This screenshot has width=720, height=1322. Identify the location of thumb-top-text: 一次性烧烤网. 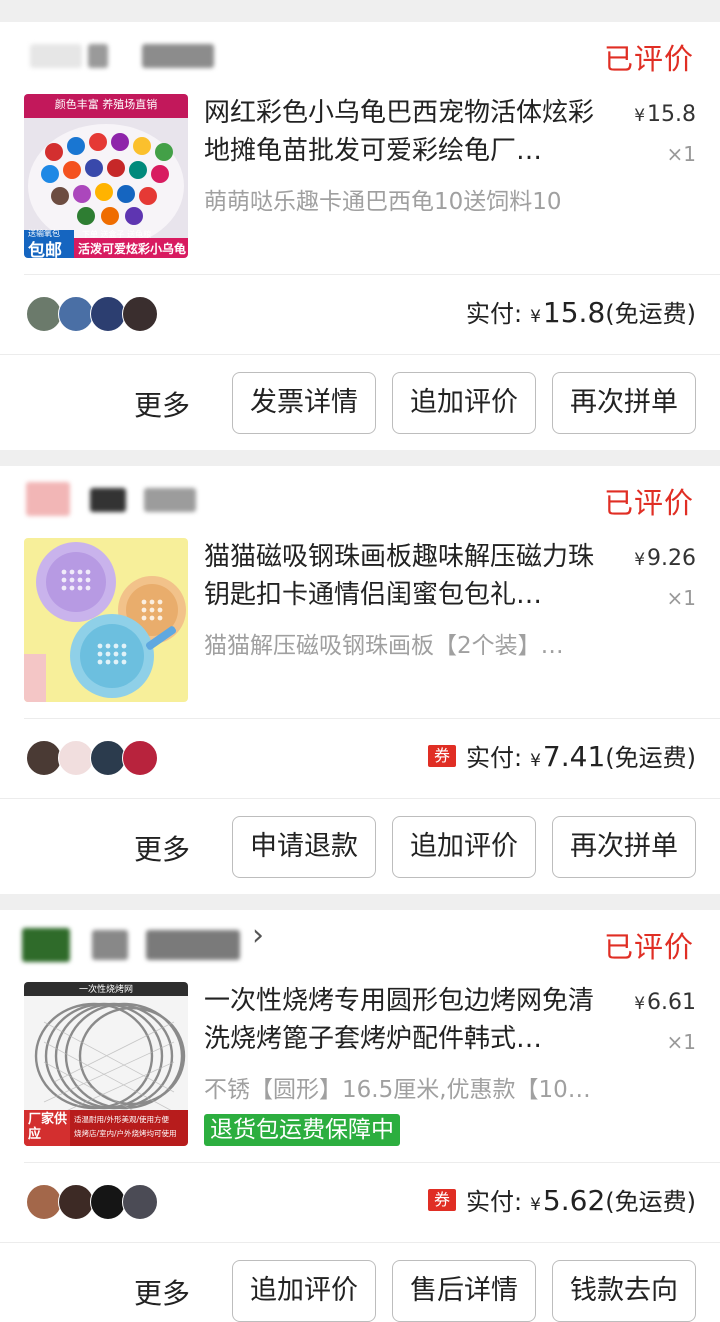
(105, 990).